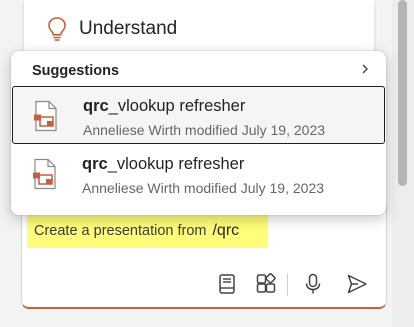 This screenshot has height=327, width=414. What do you see at coordinates (226, 230) in the screenshot?
I see `prompt-command: /qrc` at bounding box center [226, 230].